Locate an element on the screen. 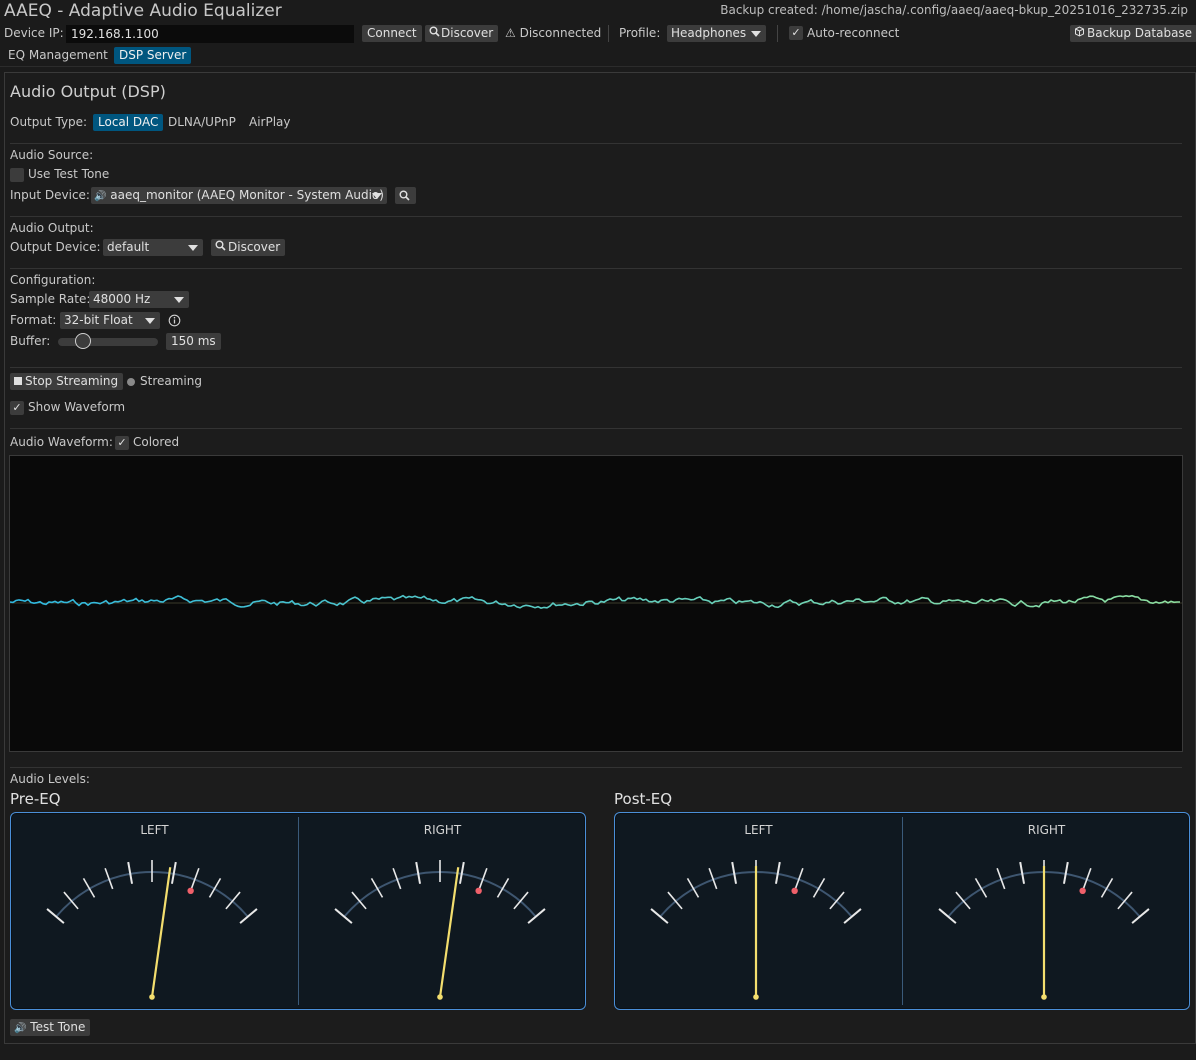  pre-eq-left-meter is located at coordinates (152, 930).